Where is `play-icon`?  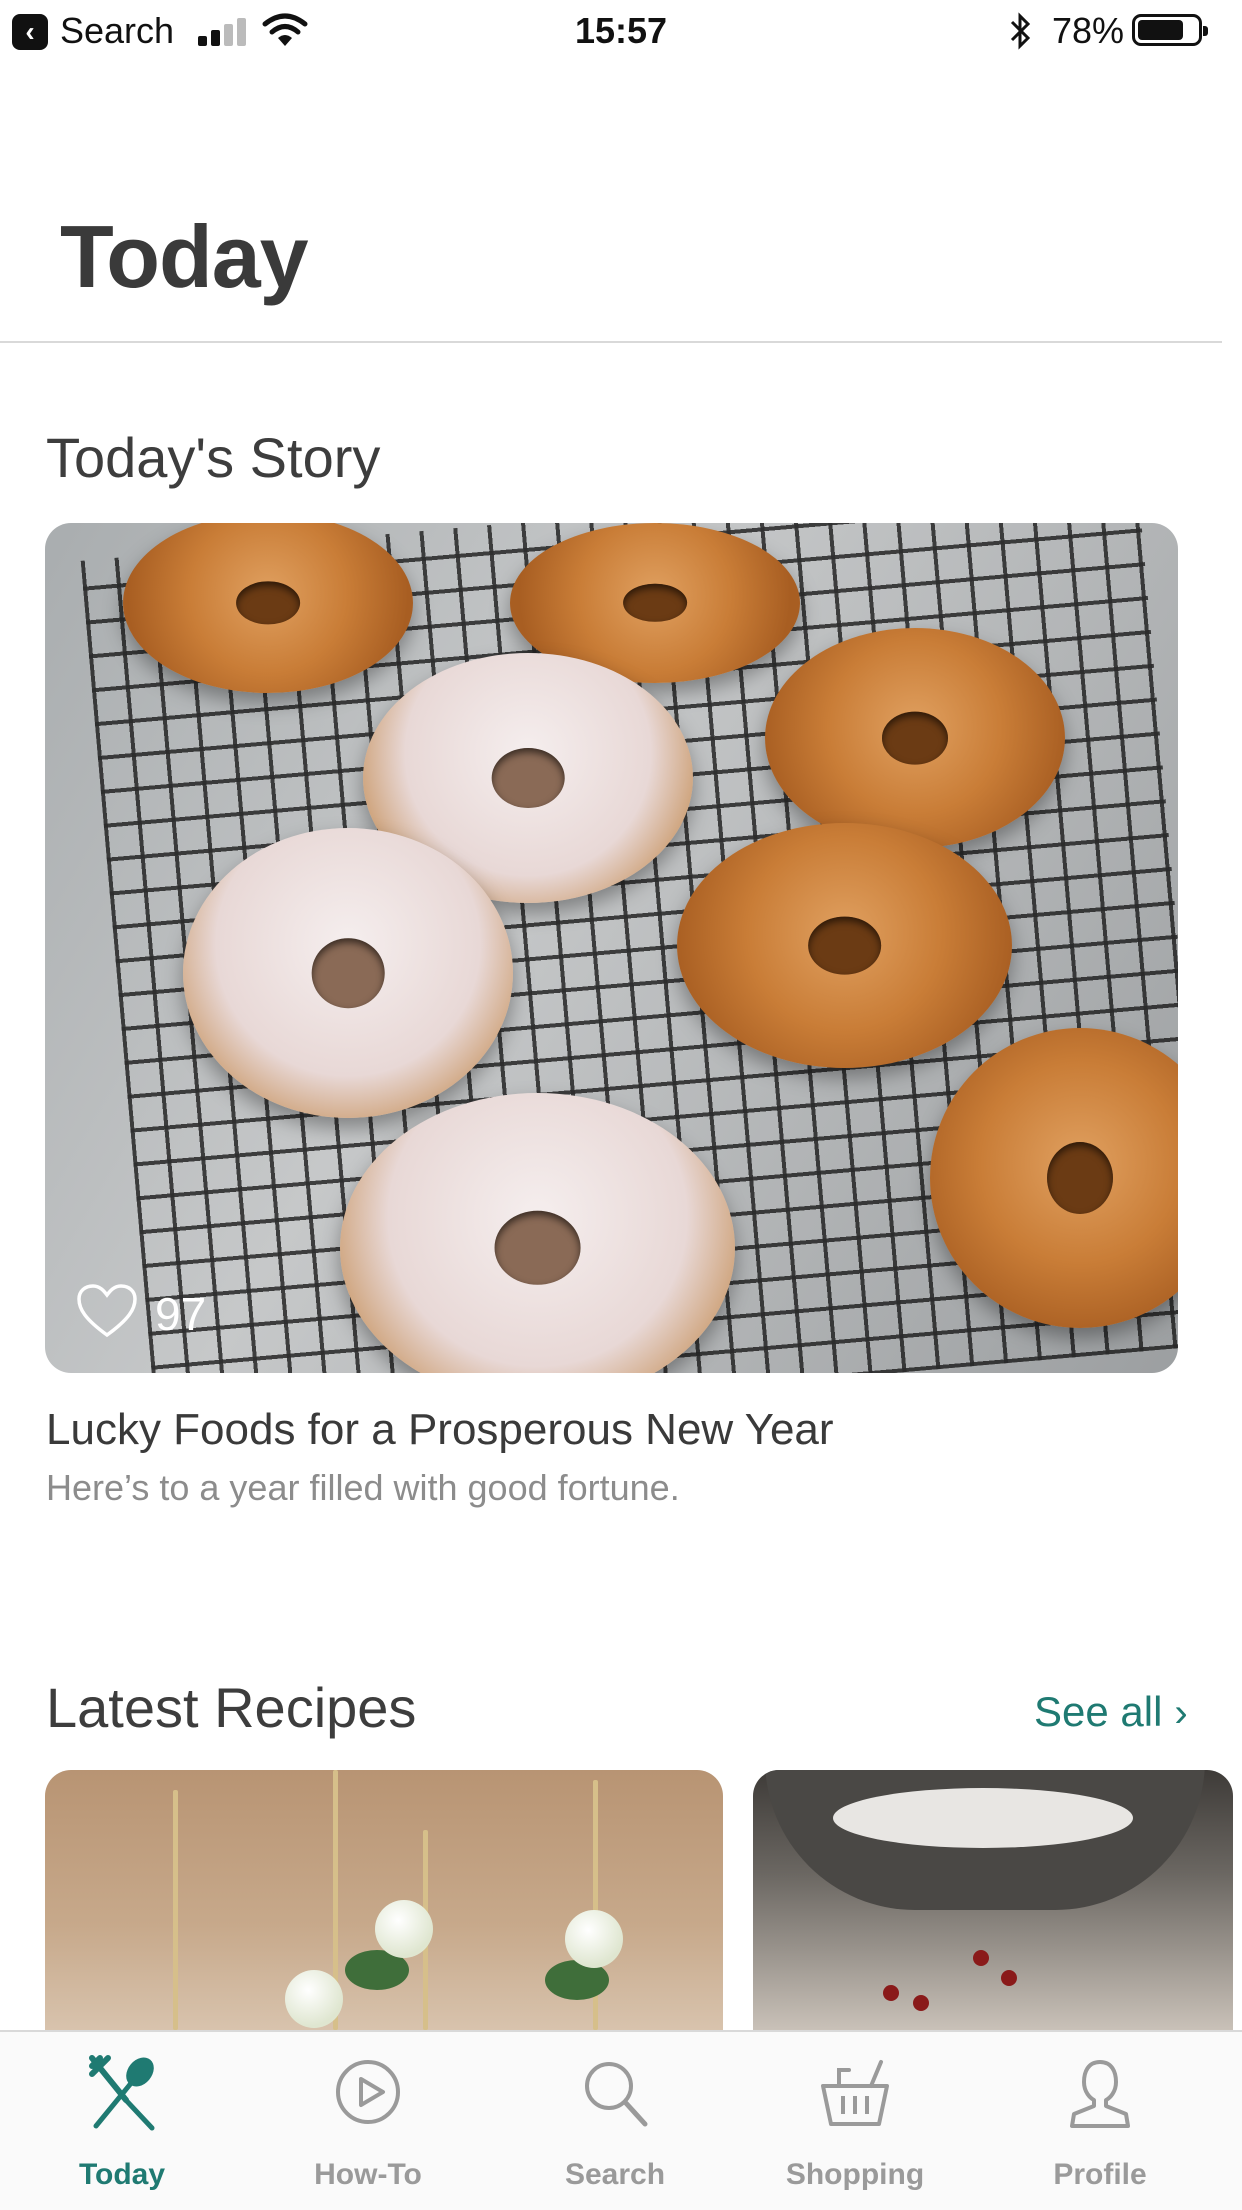
play-icon is located at coordinates (368, 2092).